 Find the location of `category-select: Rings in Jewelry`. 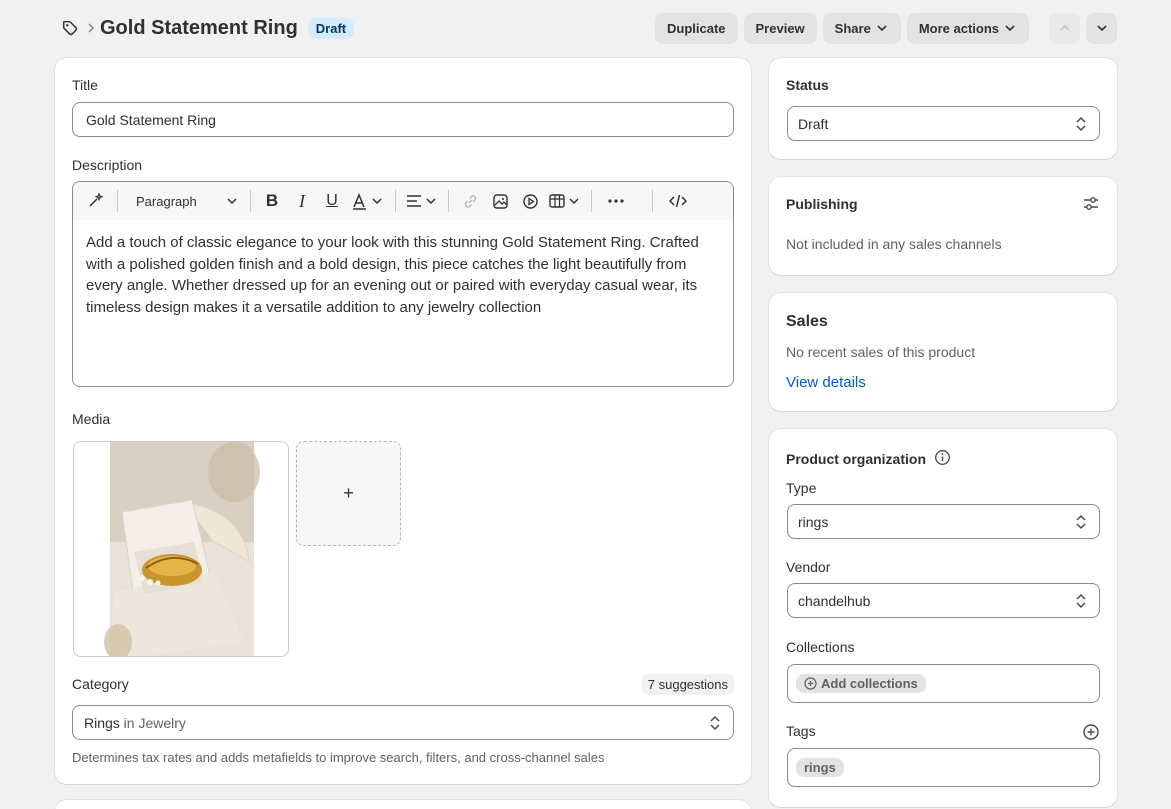

category-select: Rings in Jewelry is located at coordinates (403, 722).